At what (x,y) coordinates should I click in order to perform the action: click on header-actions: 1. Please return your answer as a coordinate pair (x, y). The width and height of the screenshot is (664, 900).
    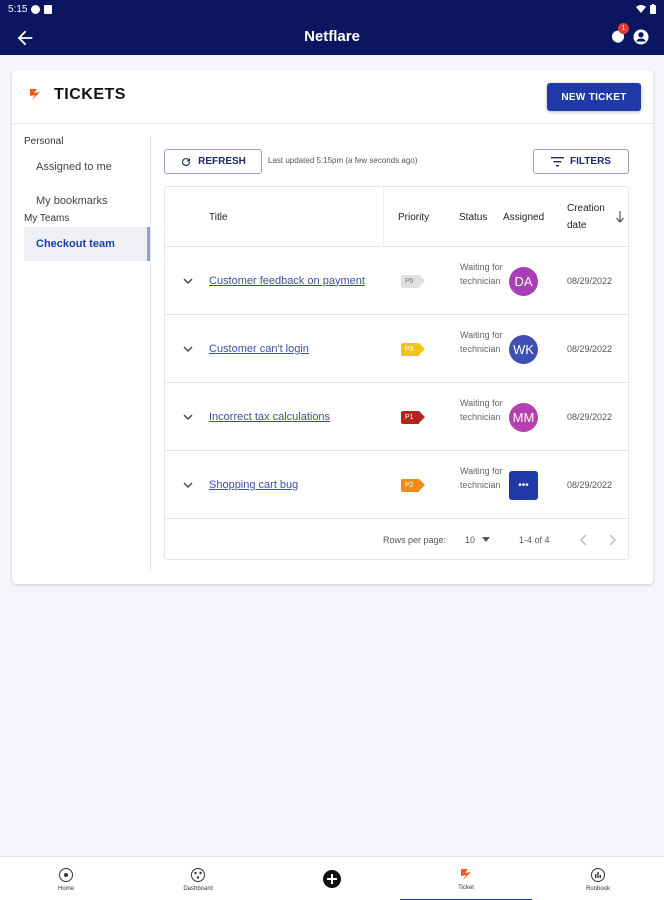
    Looking at the image, I should click on (630, 34).